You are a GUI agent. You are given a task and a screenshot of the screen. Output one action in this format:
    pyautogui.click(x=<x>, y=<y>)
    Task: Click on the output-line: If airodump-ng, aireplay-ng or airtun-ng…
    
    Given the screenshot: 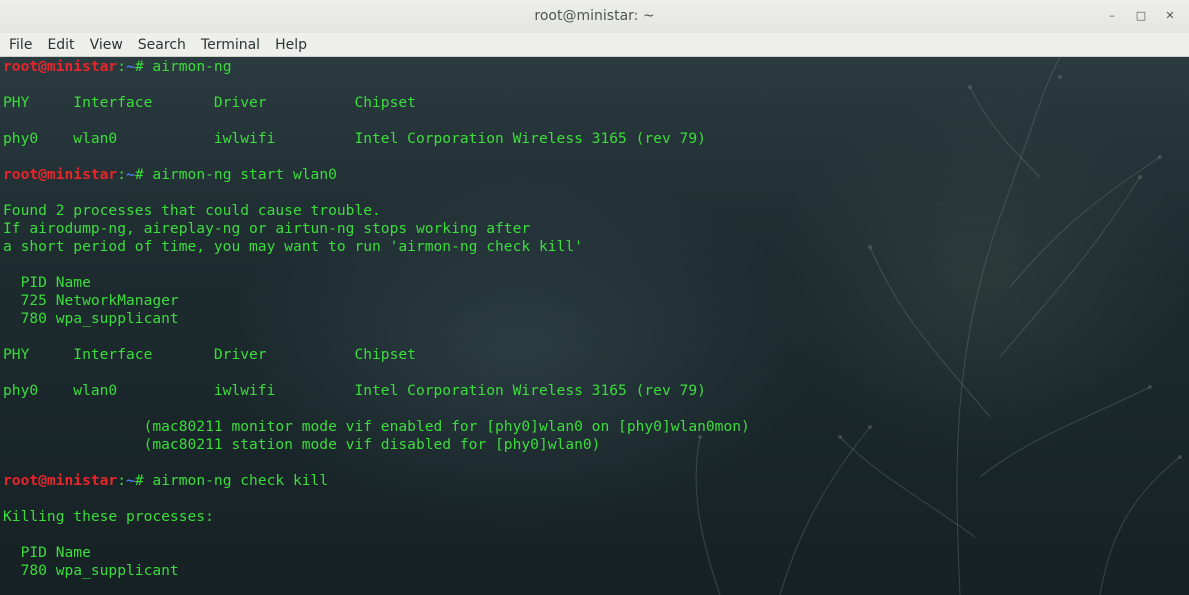 What is the action you would take?
    pyautogui.click(x=267, y=228)
    